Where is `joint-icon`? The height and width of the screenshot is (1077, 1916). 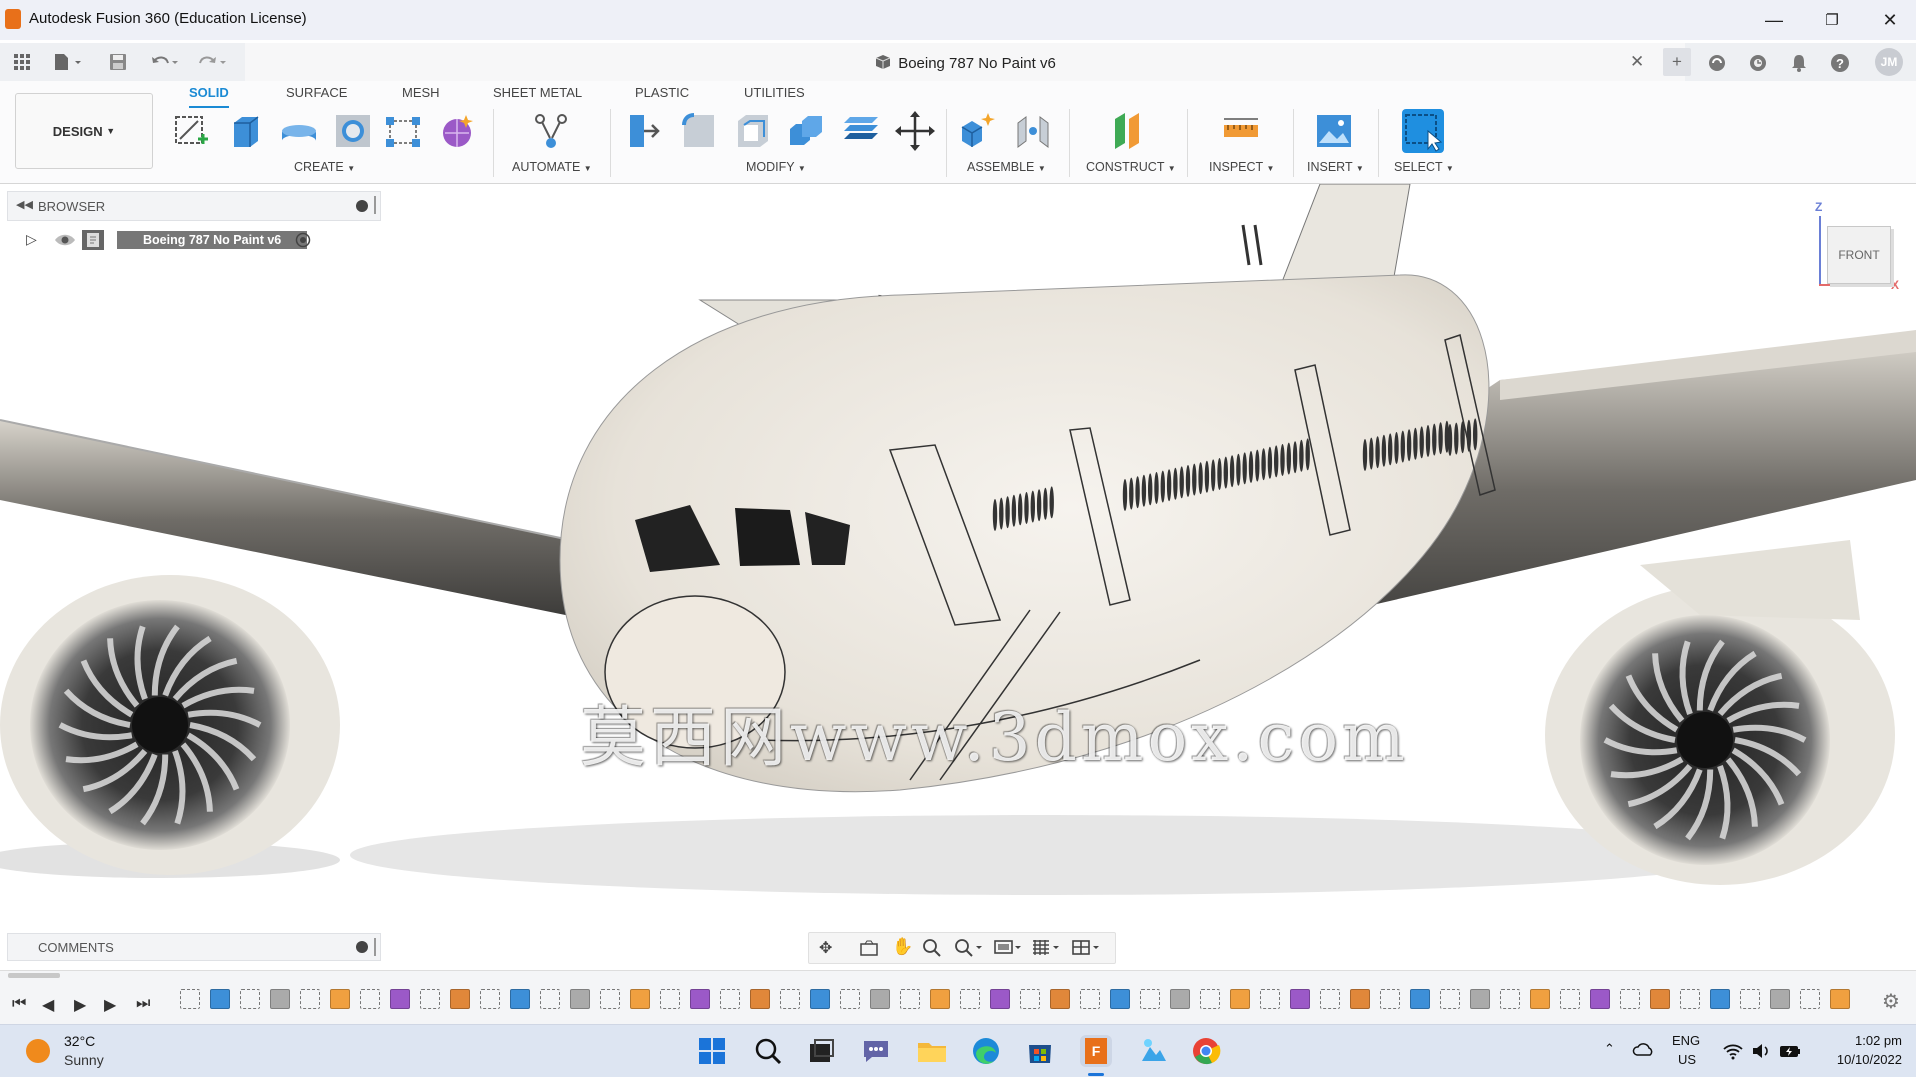
joint-icon is located at coordinates (1033, 131).